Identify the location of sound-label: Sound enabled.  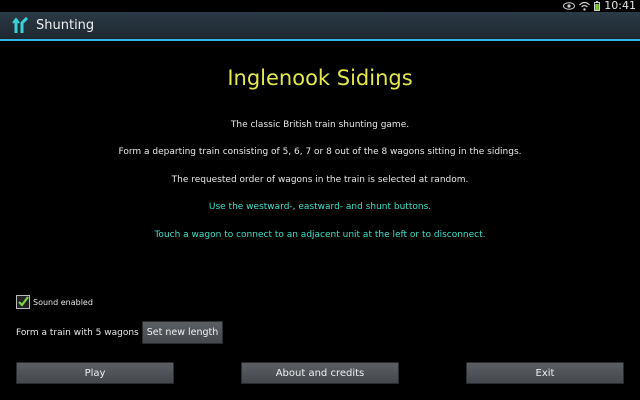
(63, 302).